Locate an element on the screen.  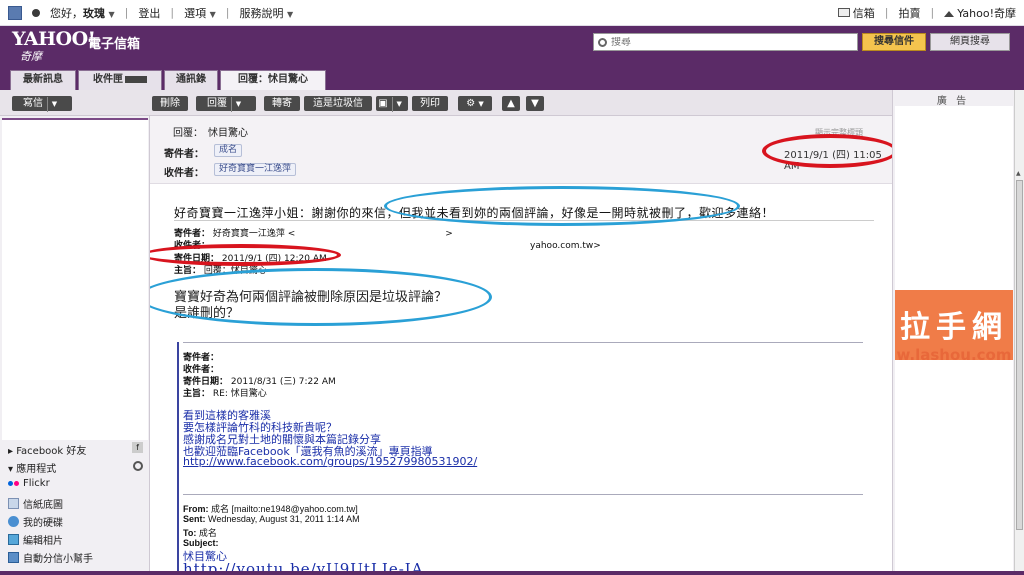
tab-contacts: 通訊錄 is located at coordinates (191, 80).